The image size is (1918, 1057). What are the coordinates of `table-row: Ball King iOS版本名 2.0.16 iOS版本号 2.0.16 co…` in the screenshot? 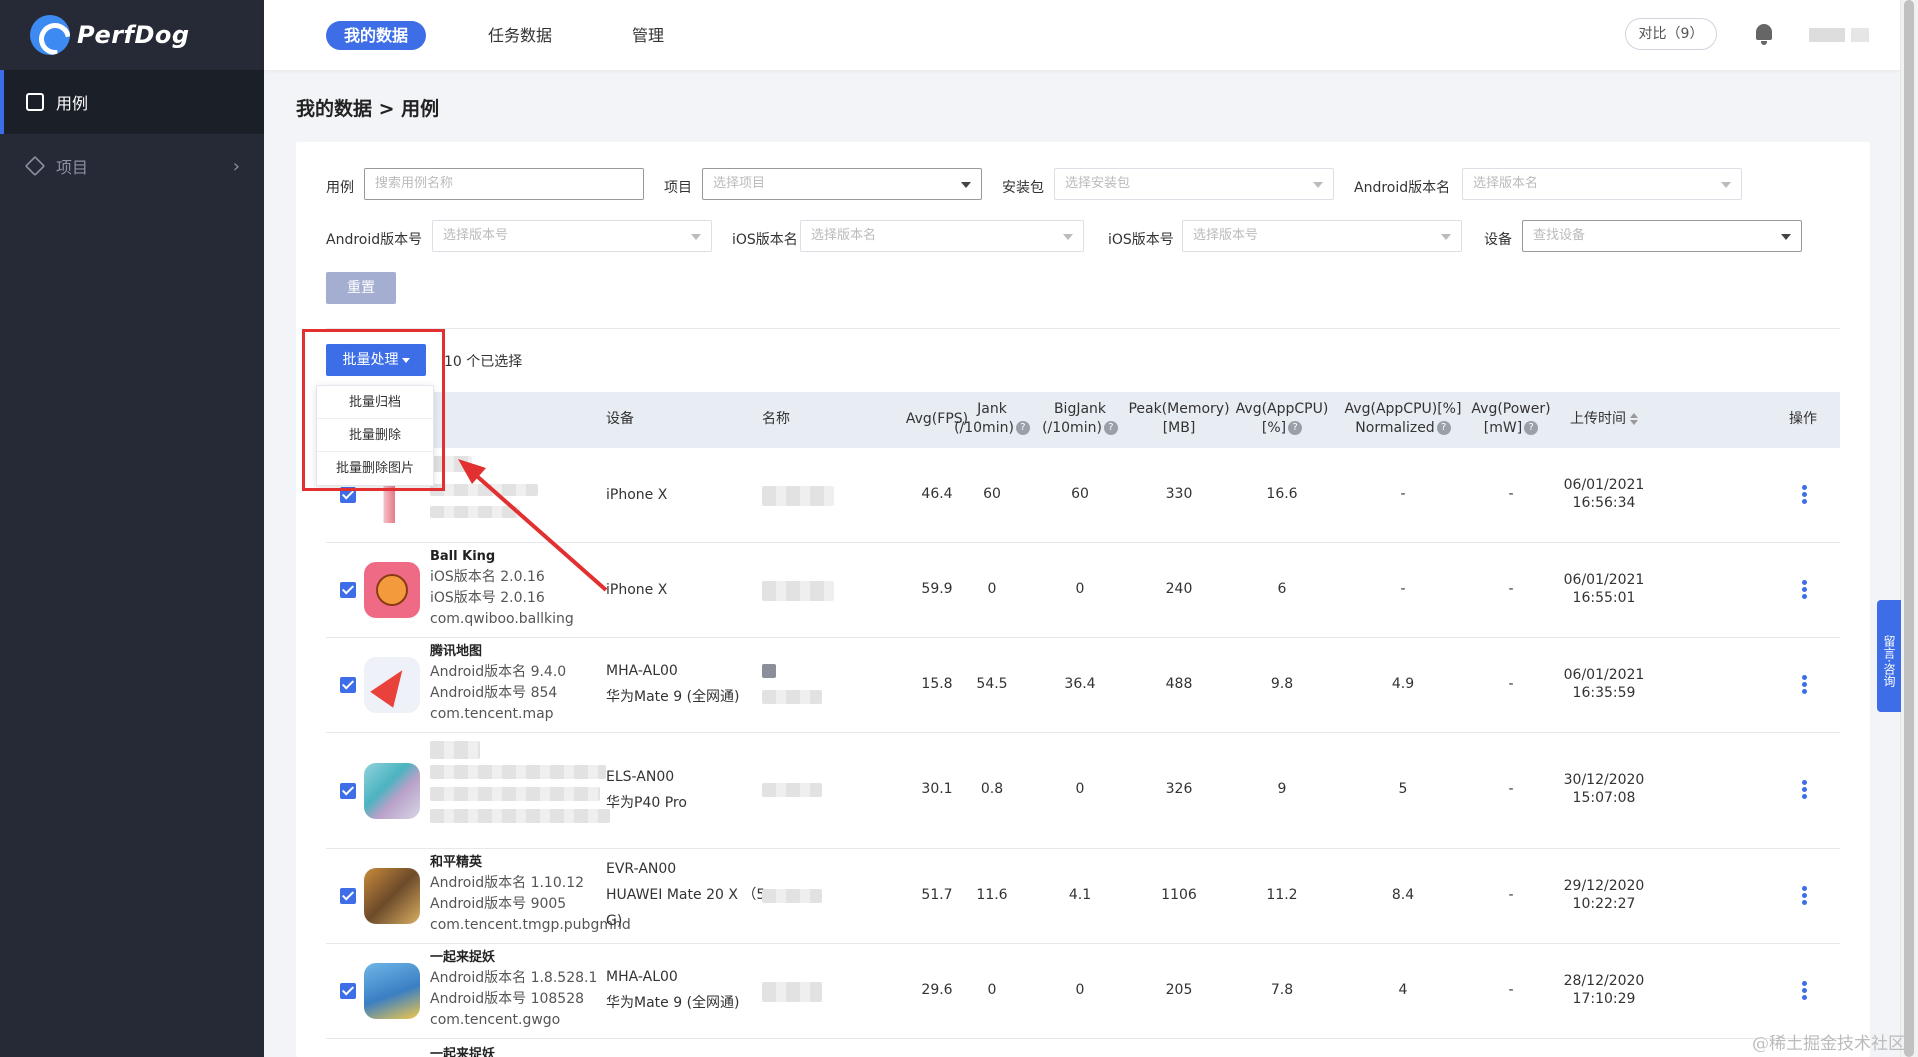 It's located at (1083, 590).